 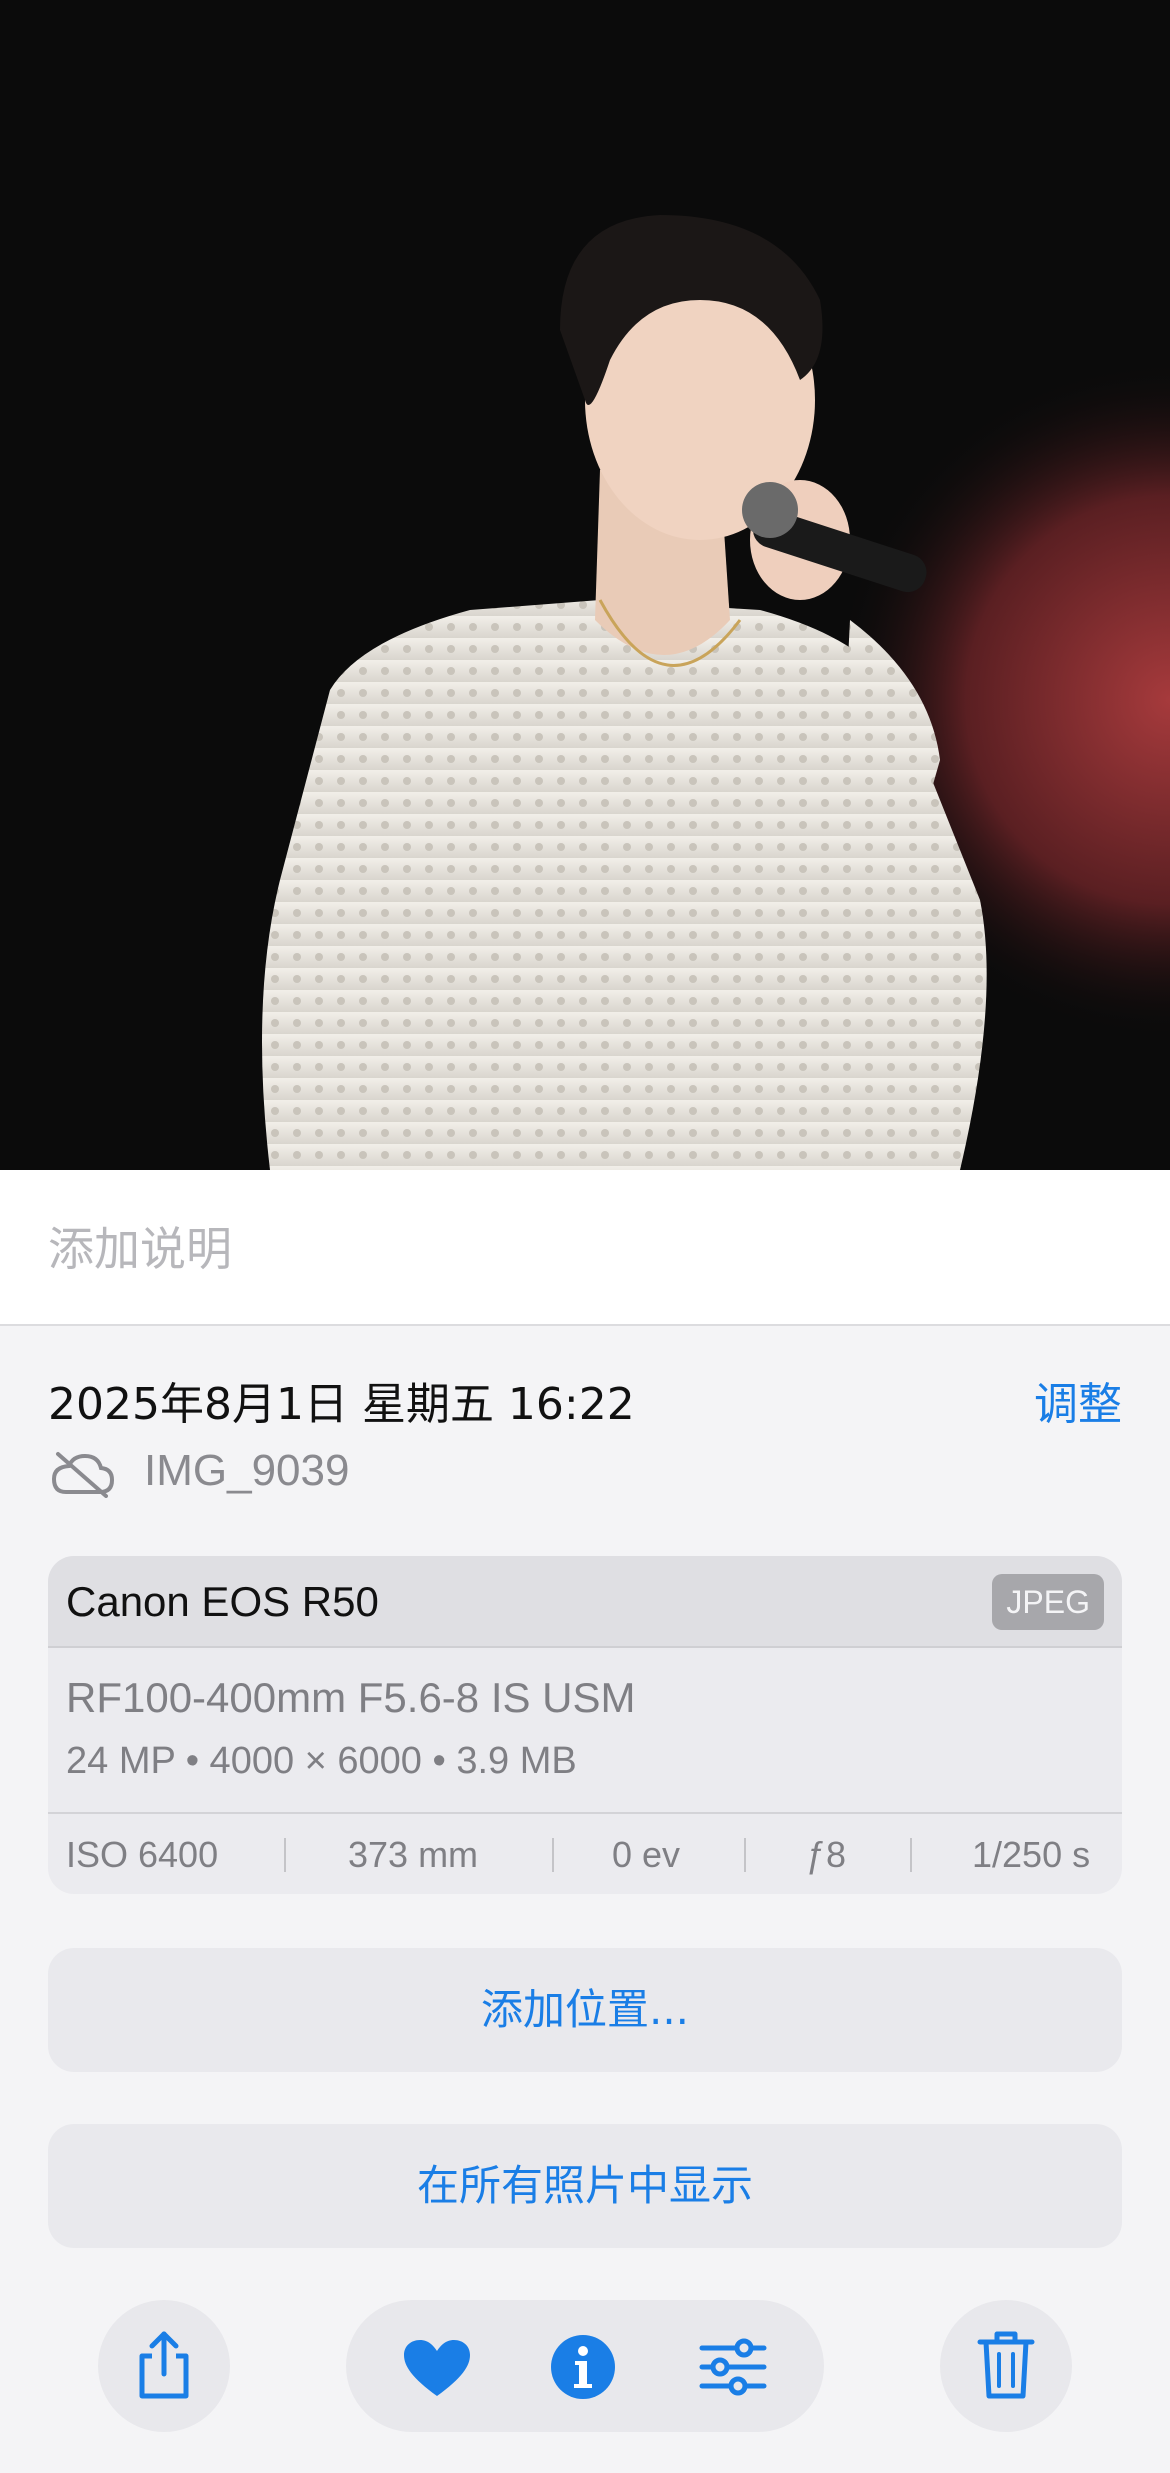 What do you see at coordinates (437, 2368) in the screenshot?
I see `heart-icon` at bounding box center [437, 2368].